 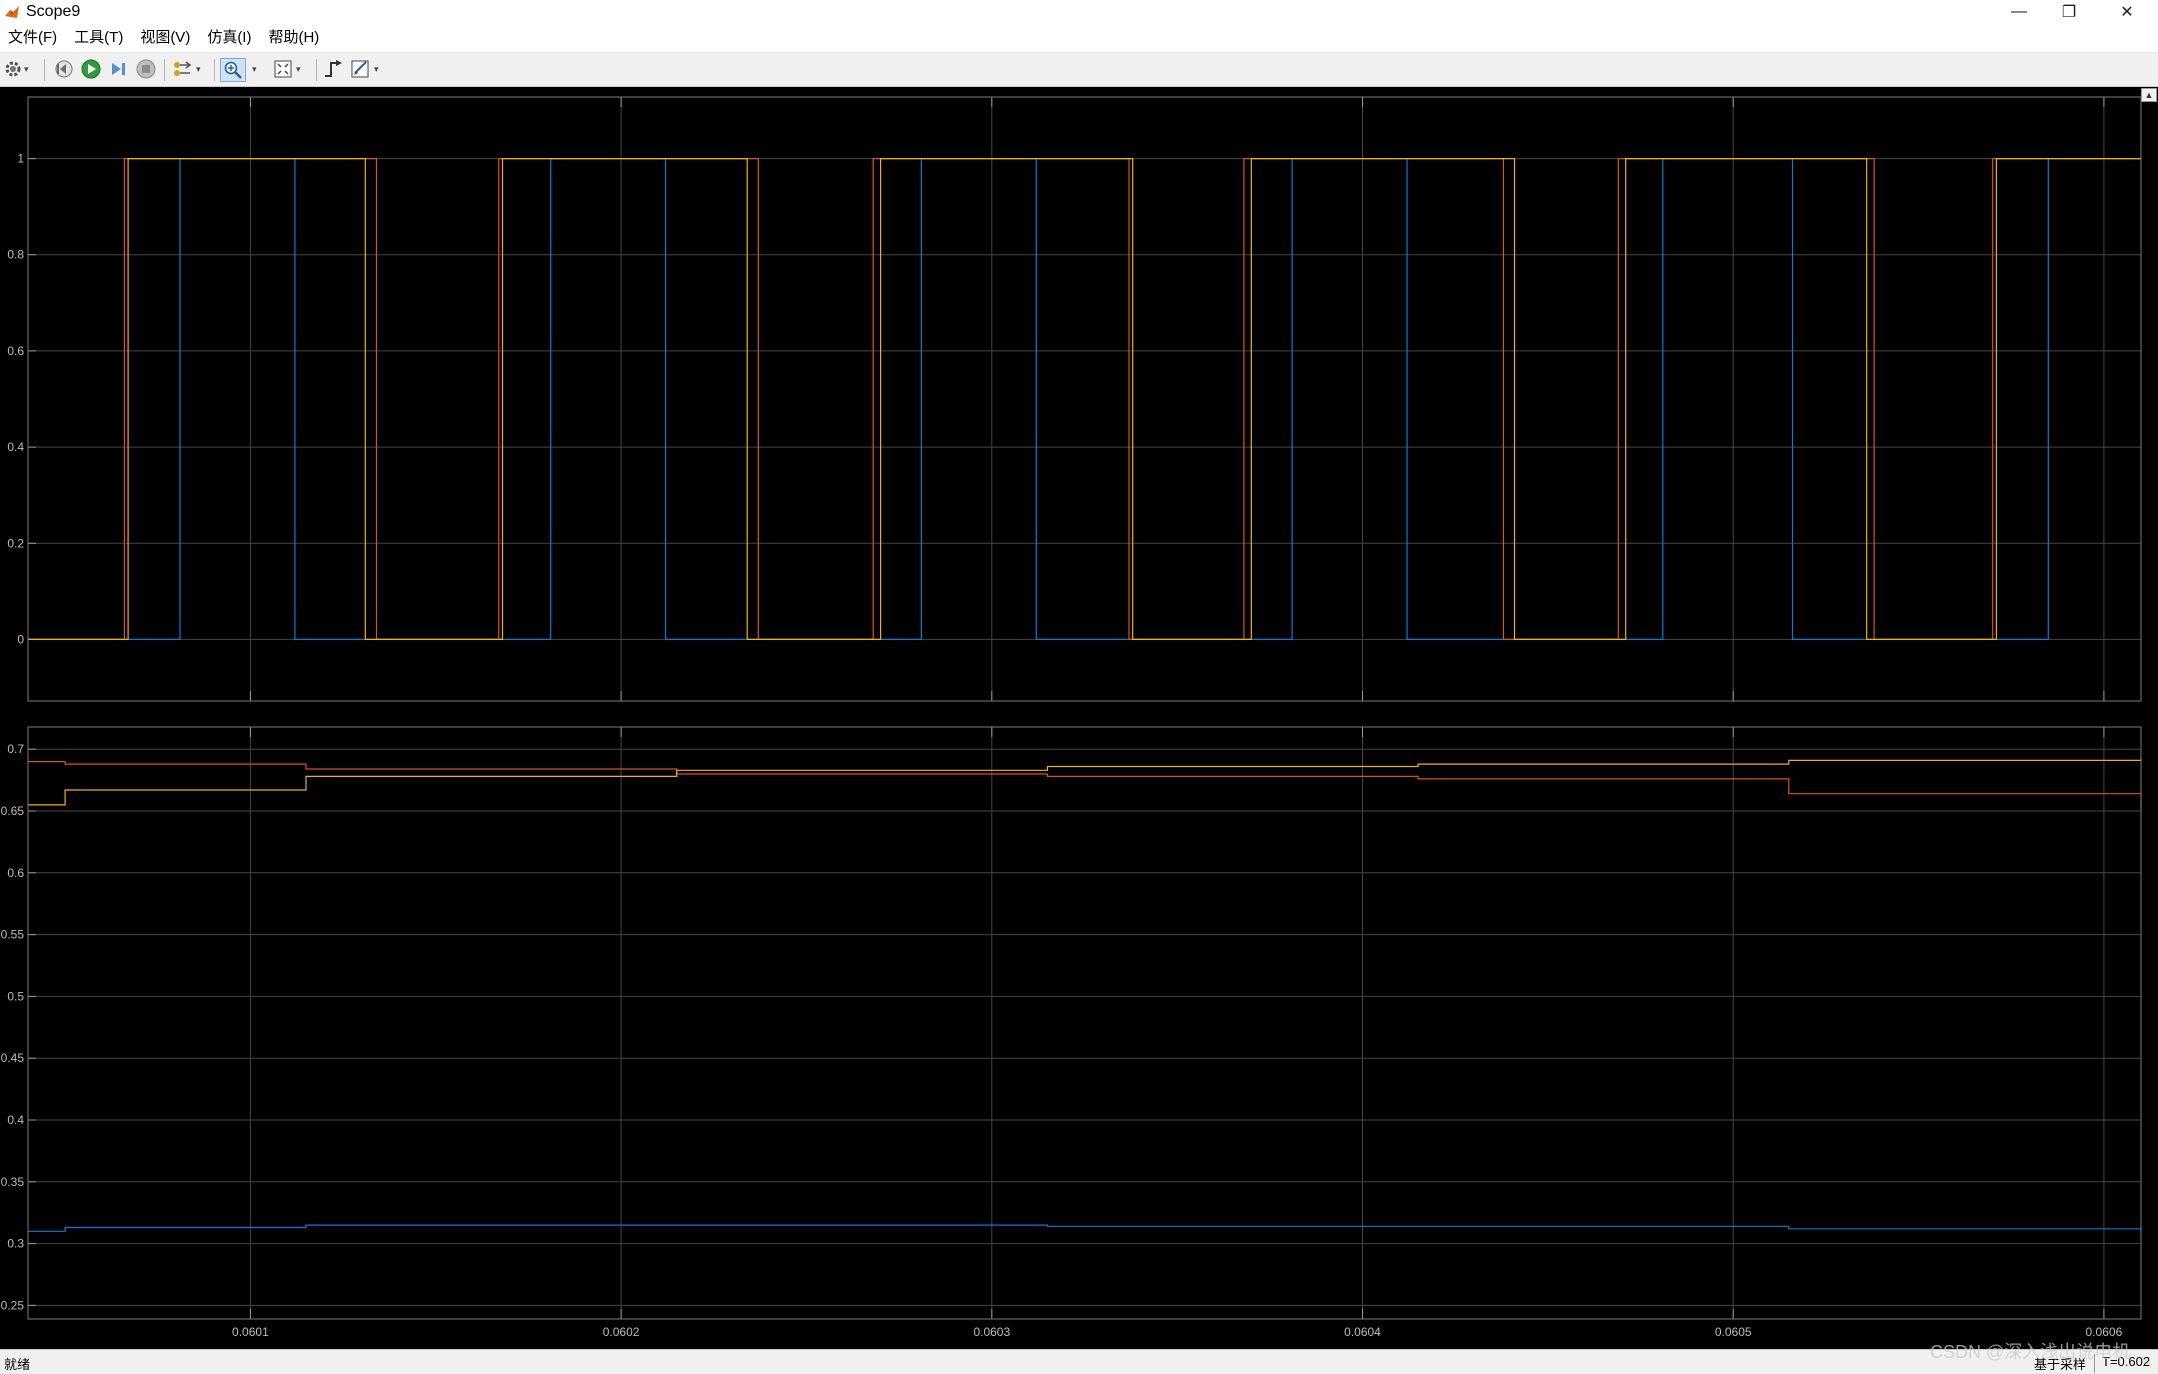 What do you see at coordinates (1079, 1361) in the screenshot?
I see `status-bar: 就绪 基于采样 T=0.602` at bounding box center [1079, 1361].